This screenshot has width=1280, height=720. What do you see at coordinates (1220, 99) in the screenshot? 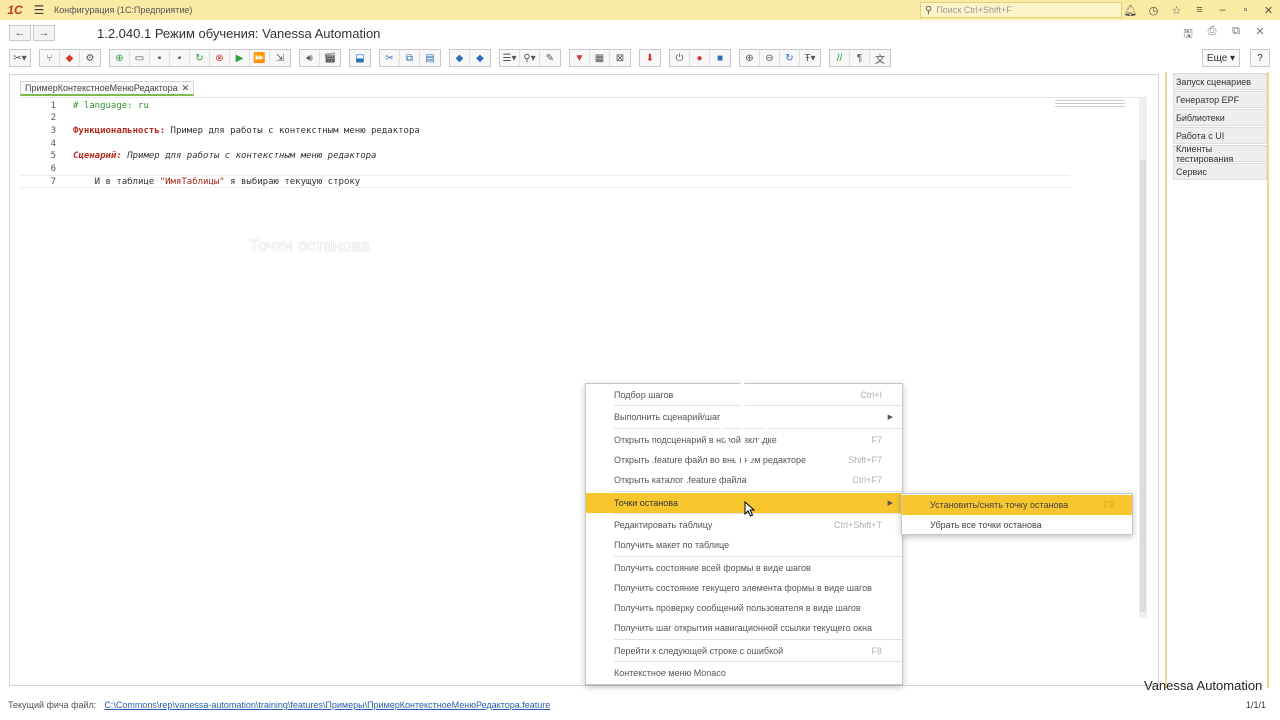
I see `right-panel-item: Генератор EPF` at bounding box center [1220, 99].